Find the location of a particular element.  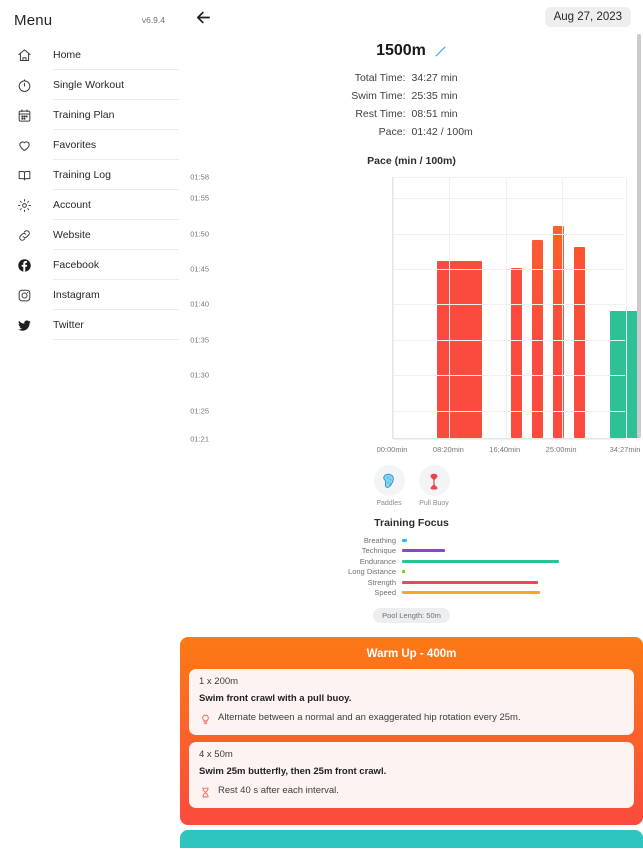

link-icon is located at coordinates (24, 235).